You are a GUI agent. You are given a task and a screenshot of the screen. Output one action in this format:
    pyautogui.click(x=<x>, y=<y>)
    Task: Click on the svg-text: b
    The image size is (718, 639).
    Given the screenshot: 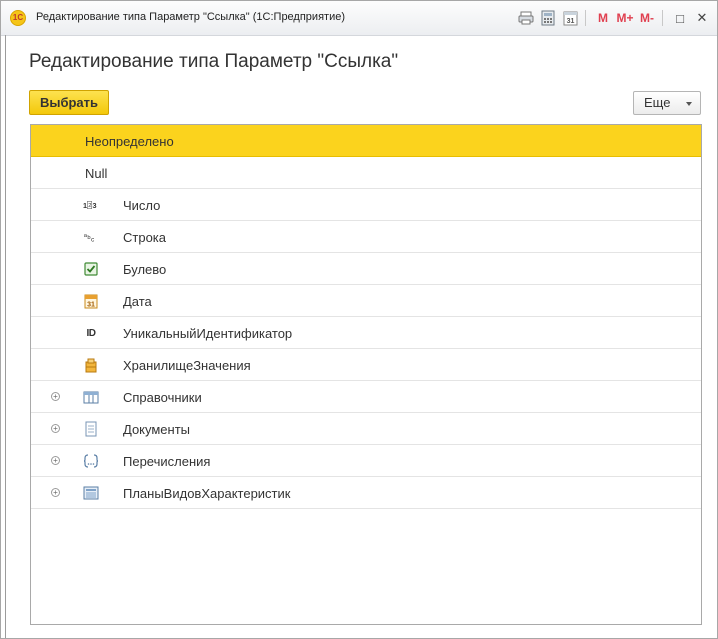 What is the action you would take?
    pyautogui.click(x=88, y=238)
    